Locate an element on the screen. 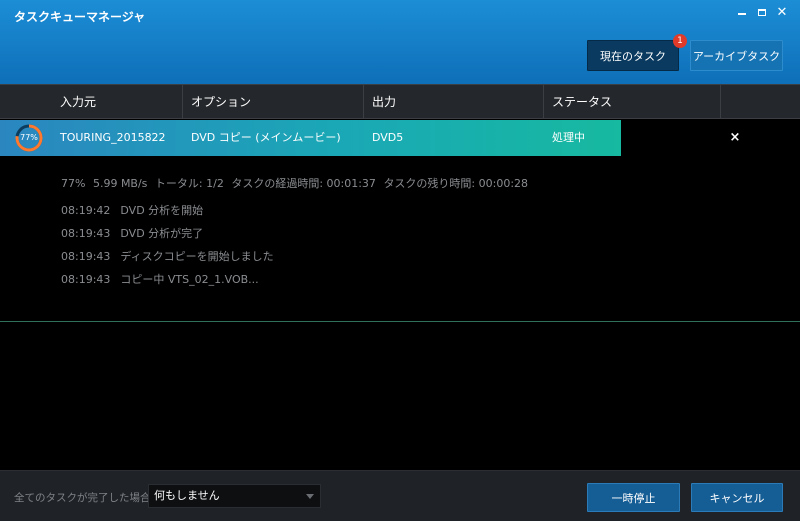 The height and width of the screenshot is (521, 800). close-button: ✕ is located at coordinates (782, 12).